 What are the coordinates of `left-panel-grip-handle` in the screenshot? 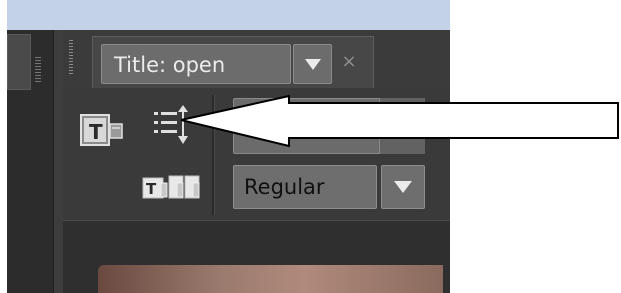 It's located at (38, 70).